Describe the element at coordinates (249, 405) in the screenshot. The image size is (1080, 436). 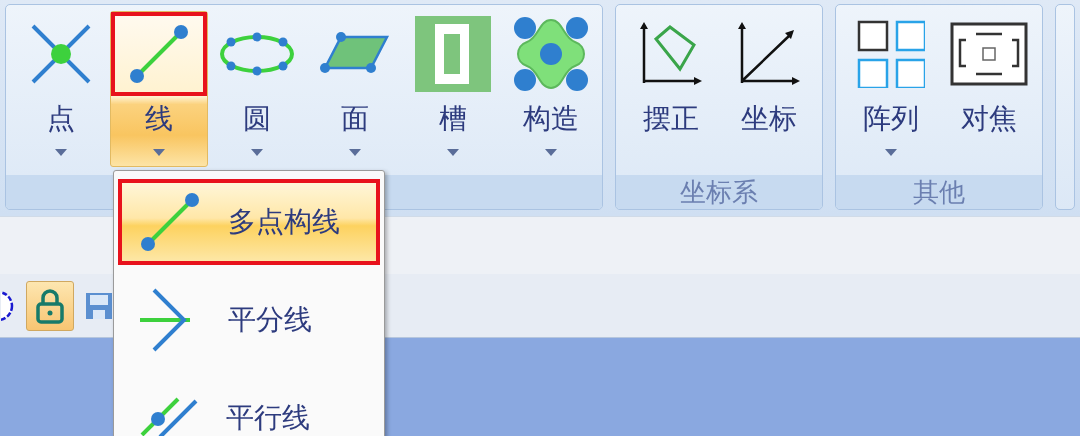
I see `menu-item: 平行线` at that location.